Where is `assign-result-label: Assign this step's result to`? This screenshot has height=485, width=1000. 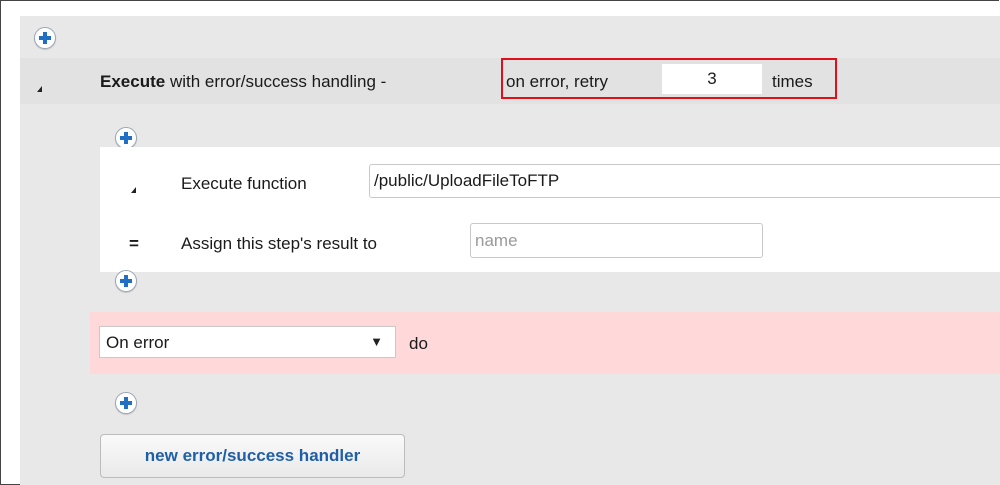
assign-result-label: Assign this step's result to is located at coordinates (279, 243).